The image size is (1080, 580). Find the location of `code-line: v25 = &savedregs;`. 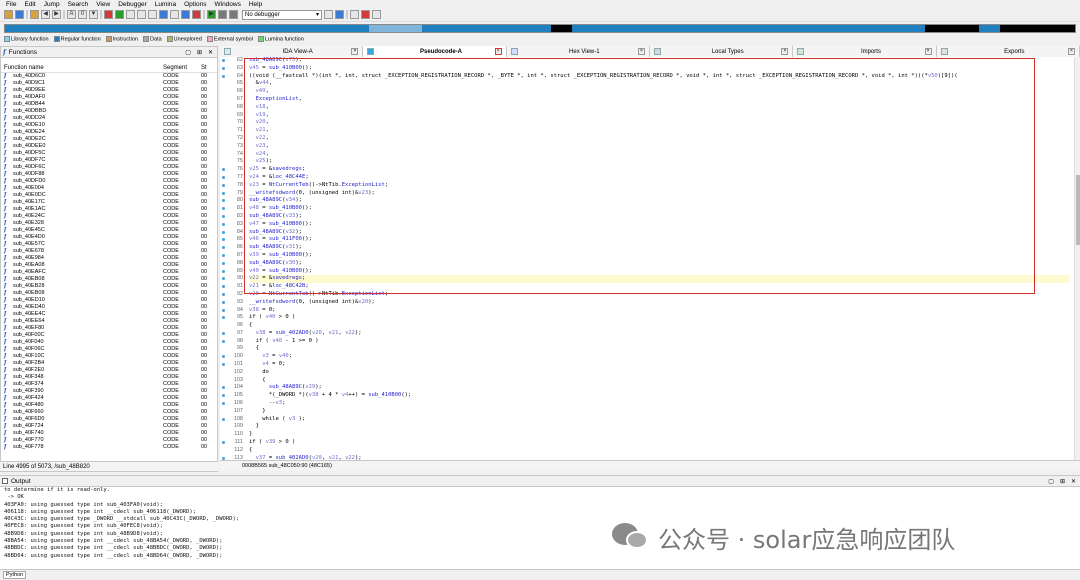

code-line: v25 = &savedregs; is located at coordinates (659, 170).